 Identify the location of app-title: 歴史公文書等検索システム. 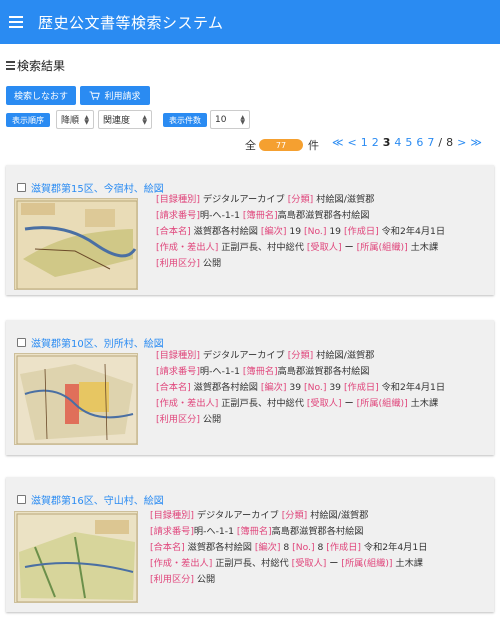
(131, 22).